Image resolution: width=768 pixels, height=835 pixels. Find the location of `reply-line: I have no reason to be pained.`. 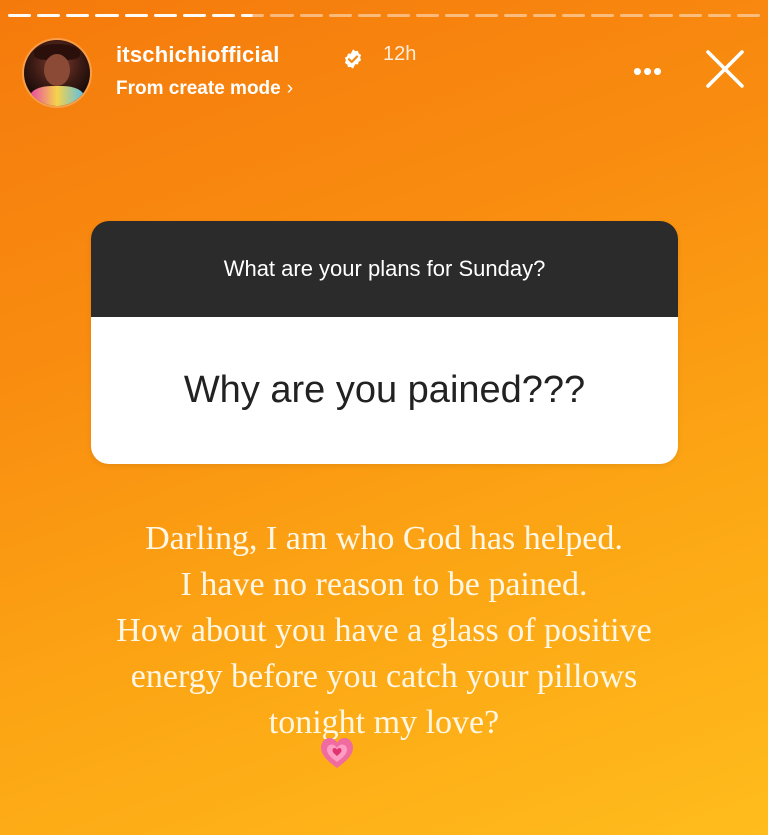

reply-line: I have no reason to be pained. is located at coordinates (384, 584).